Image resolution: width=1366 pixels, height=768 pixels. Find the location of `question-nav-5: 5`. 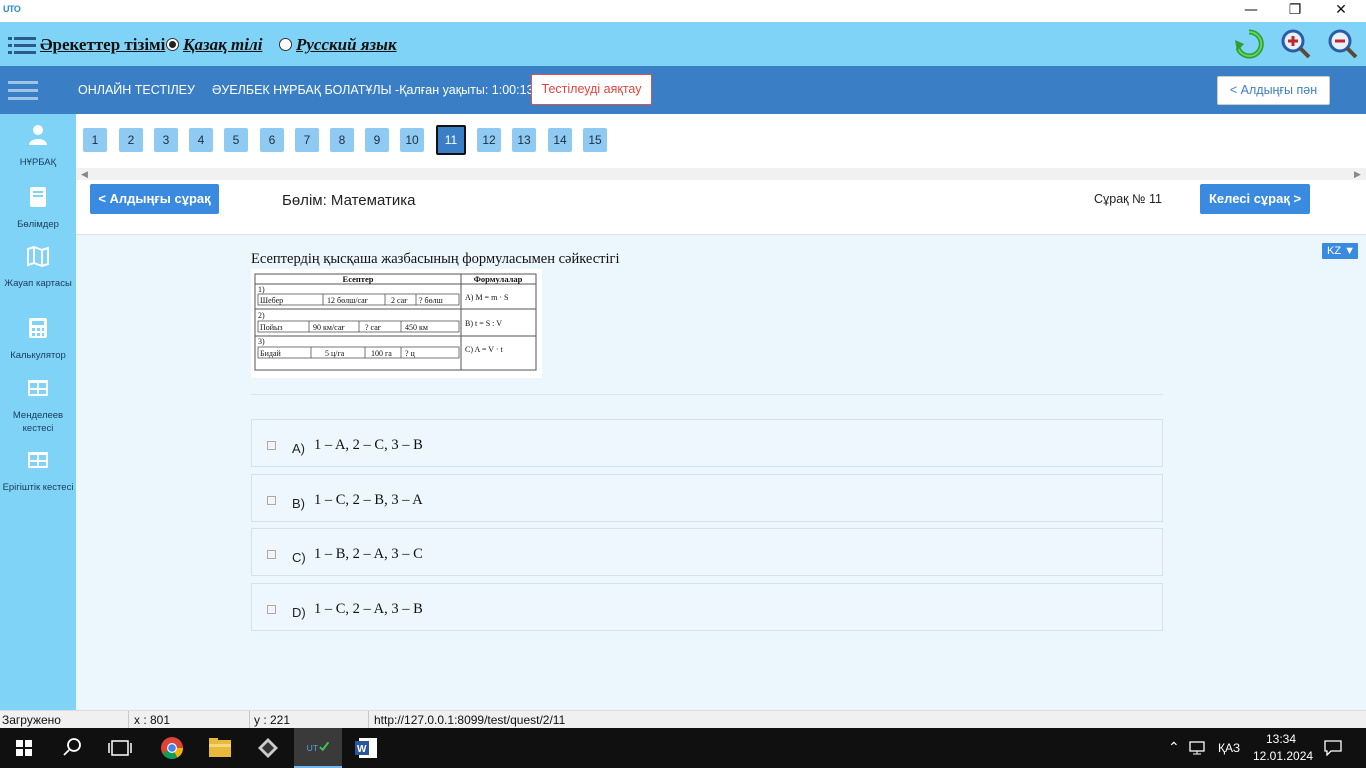

question-nav-5: 5 is located at coordinates (236, 140).